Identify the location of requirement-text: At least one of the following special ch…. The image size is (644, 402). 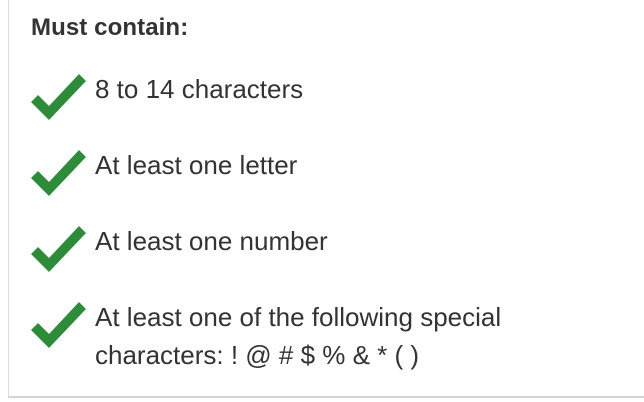
(298, 336).